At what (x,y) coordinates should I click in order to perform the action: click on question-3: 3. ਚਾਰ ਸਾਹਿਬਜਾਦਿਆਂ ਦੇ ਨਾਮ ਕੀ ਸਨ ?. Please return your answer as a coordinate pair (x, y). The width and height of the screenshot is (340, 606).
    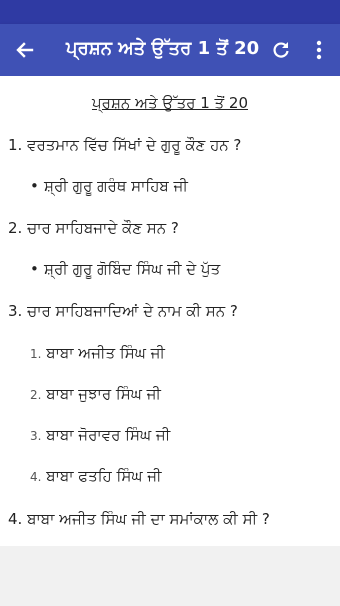
    Looking at the image, I should click on (123, 311).